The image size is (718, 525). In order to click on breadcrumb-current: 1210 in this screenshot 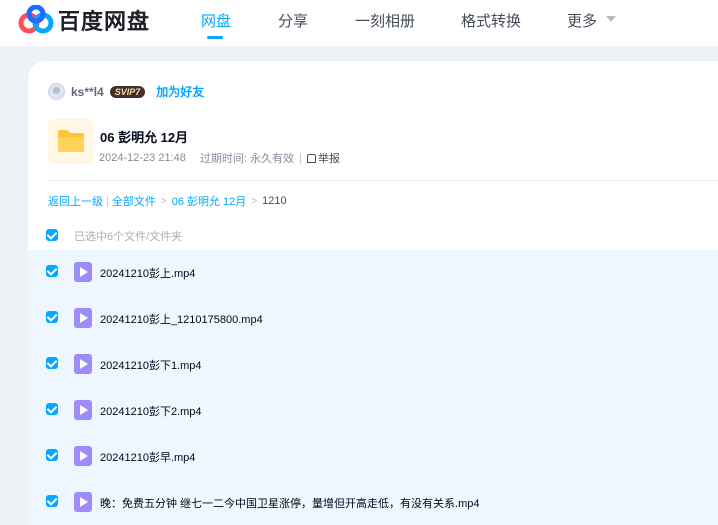, I will do `click(274, 201)`.